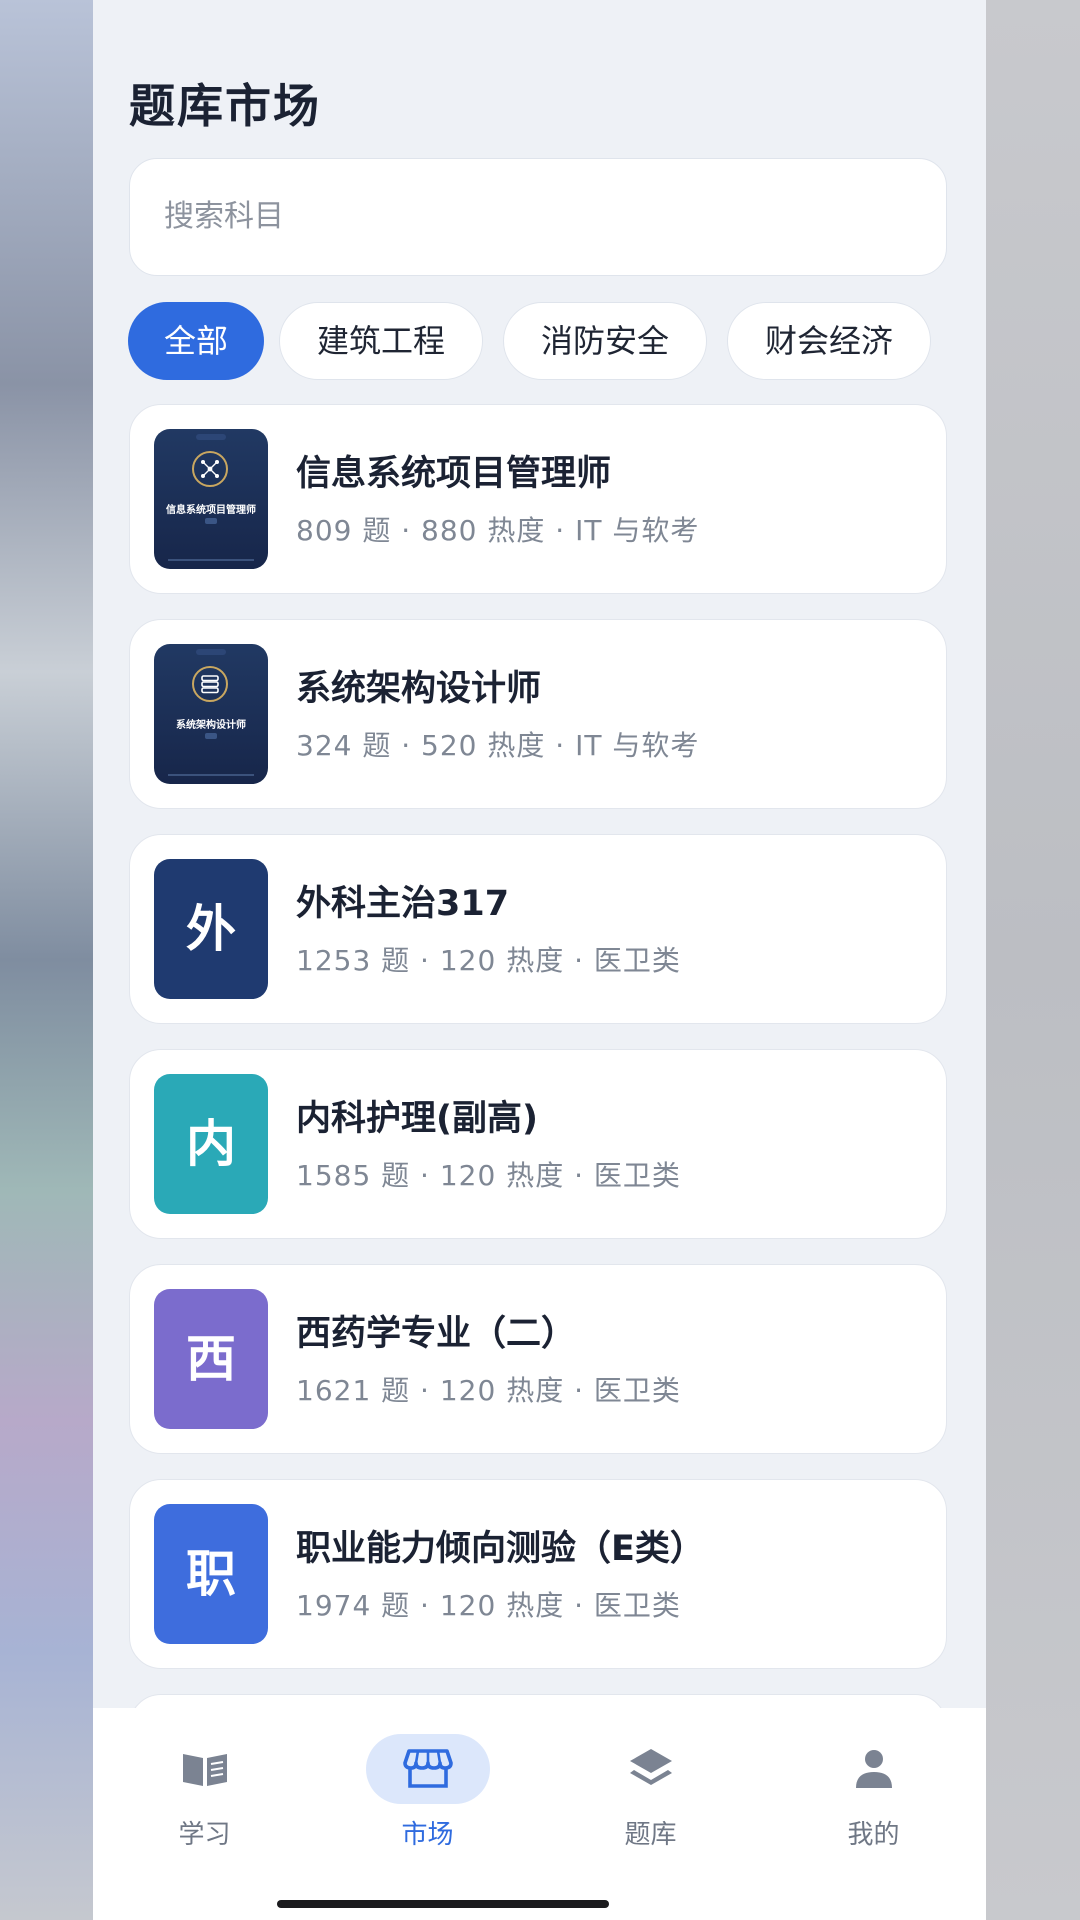 The width and height of the screenshot is (1080, 1920). I want to click on tab-market: 市场, so click(427, 1783).